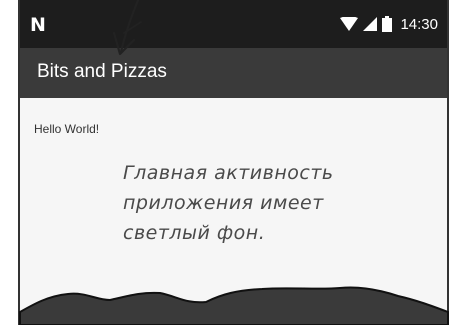  What do you see at coordinates (102, 71) in the screenshot?
I see `app-title: Bits and Pizzas` at bounding box center [102, 71].